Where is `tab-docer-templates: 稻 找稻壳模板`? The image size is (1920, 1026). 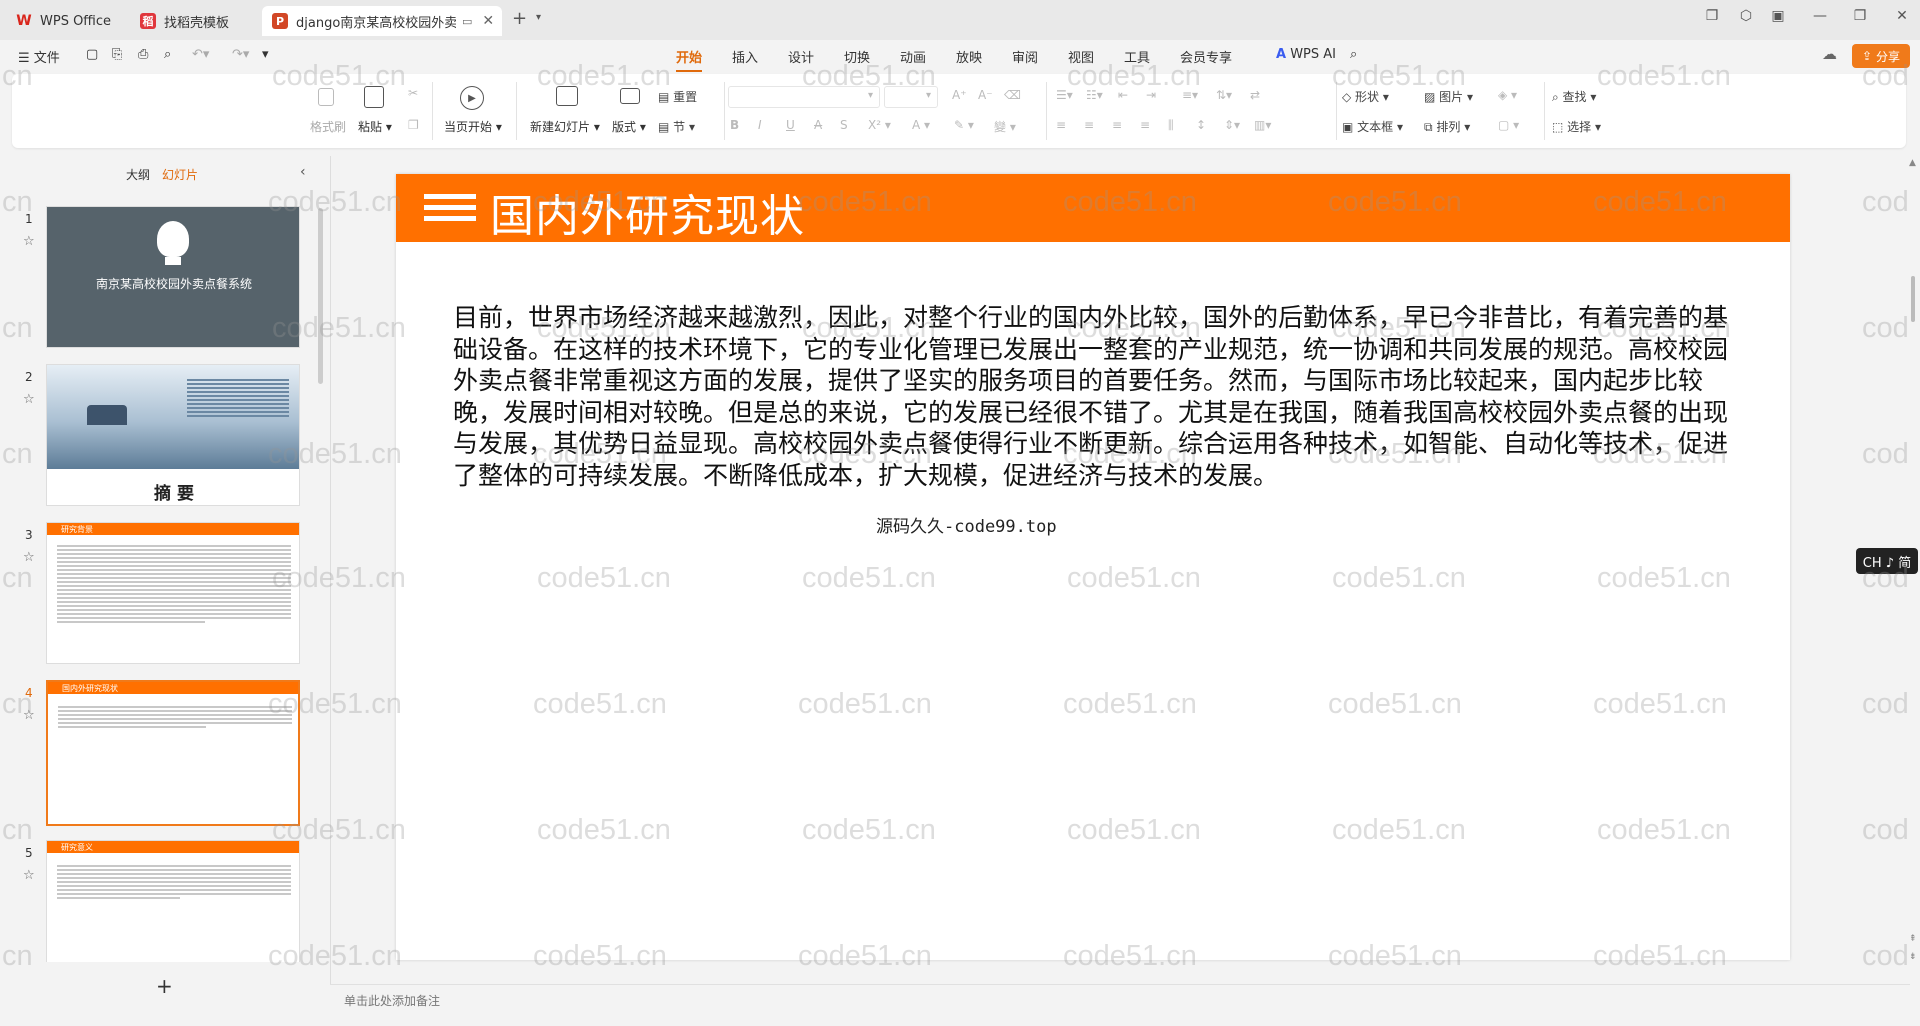 tab-docer-templates: 稻 找稻壳模板 is located at coordinates (193, 21).